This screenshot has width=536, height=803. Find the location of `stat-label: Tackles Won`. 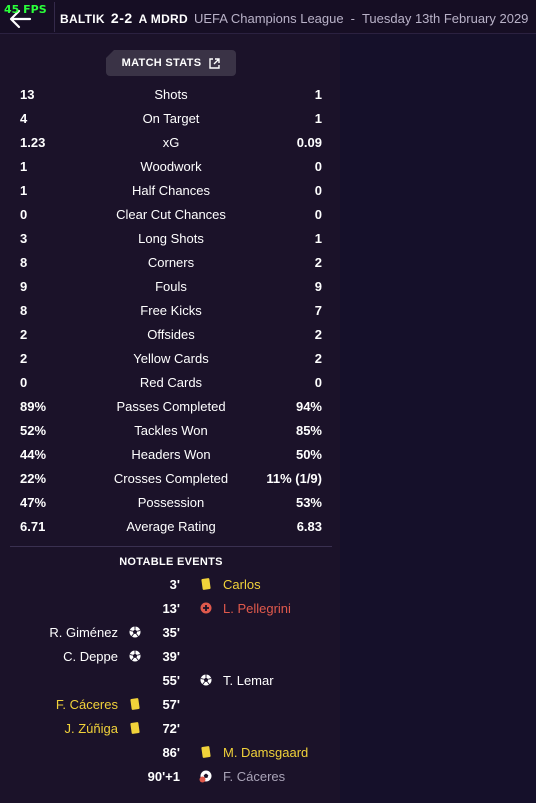

stat-label: Tackles Won is located at coordinates (171, 430).